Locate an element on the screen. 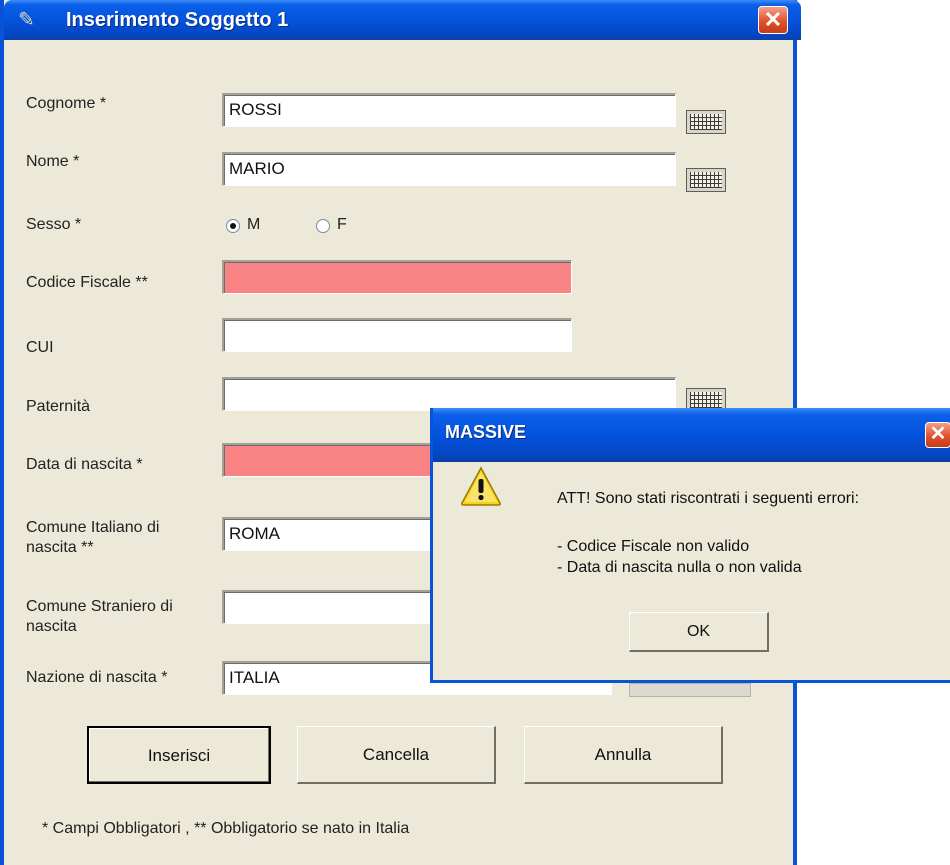 This screenshot has height=865, width=950. comune-italiano-label-1: Comune Italiano di is located at coordinates (93, 527).